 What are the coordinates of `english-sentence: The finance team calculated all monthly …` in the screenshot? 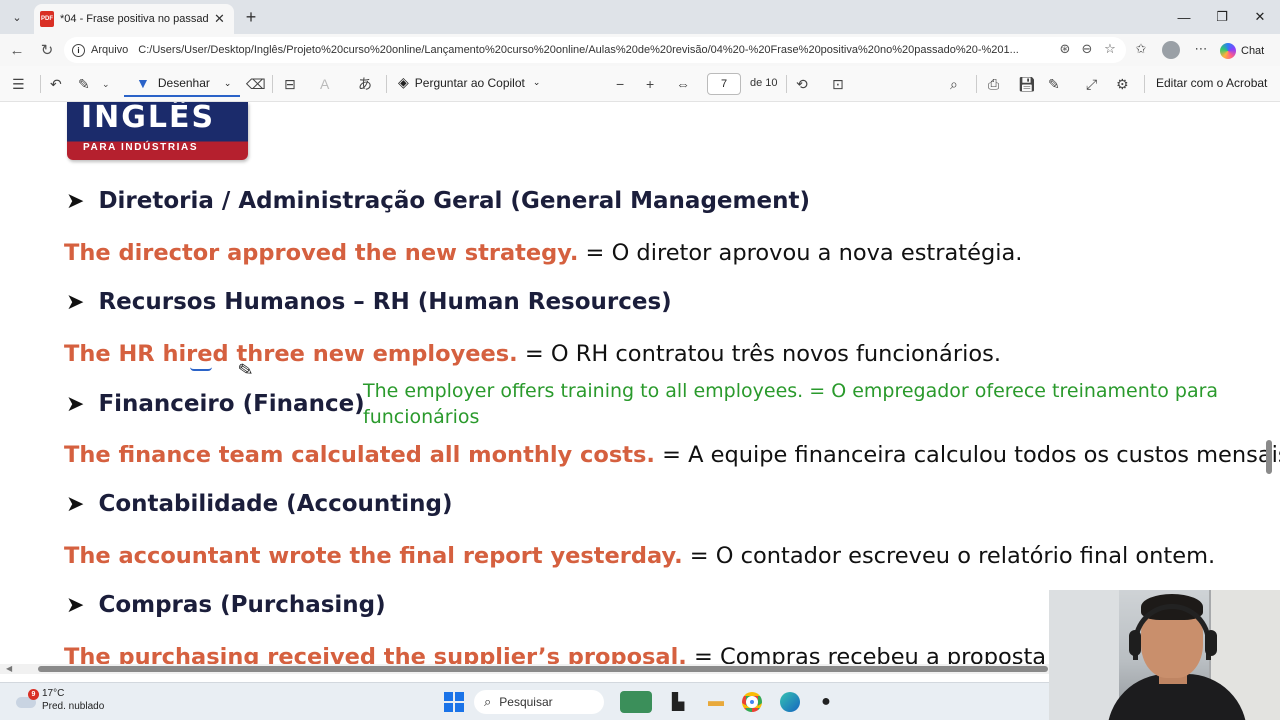 It's located at (359, 455).